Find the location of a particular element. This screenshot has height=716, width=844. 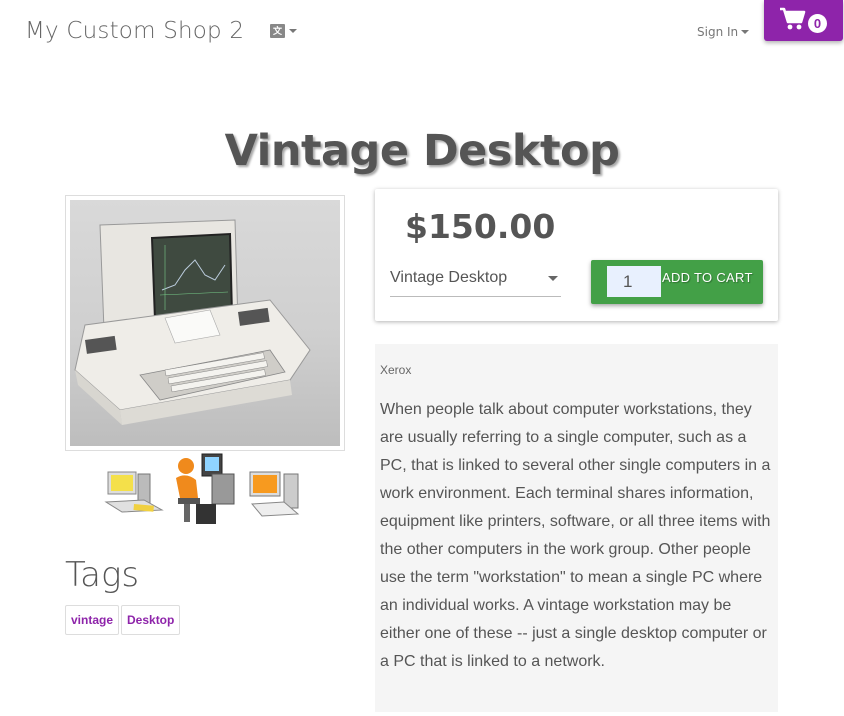

shop-brand: My Custom Shop 2 is located at coordinates (134, 31).